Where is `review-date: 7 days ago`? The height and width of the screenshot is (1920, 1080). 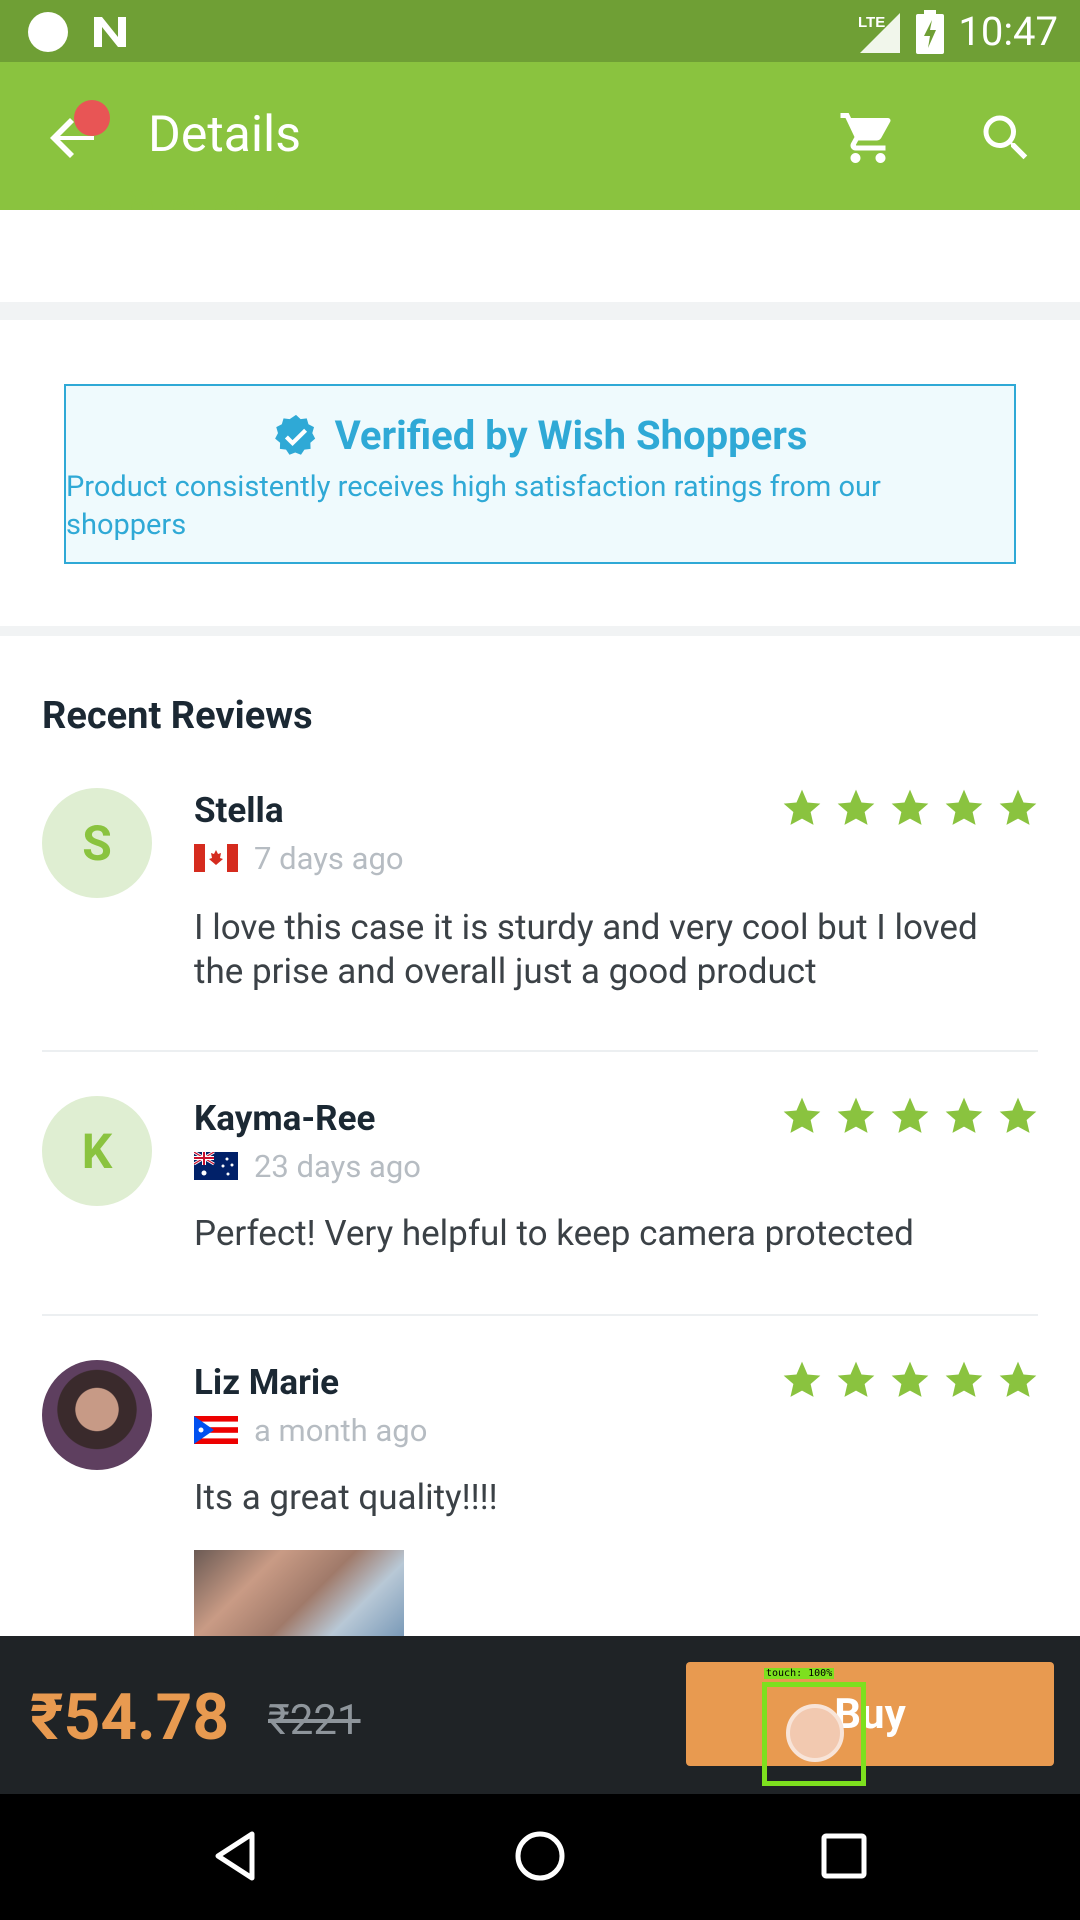
review-date: 7 days ago is located at coordinates (329, 858).